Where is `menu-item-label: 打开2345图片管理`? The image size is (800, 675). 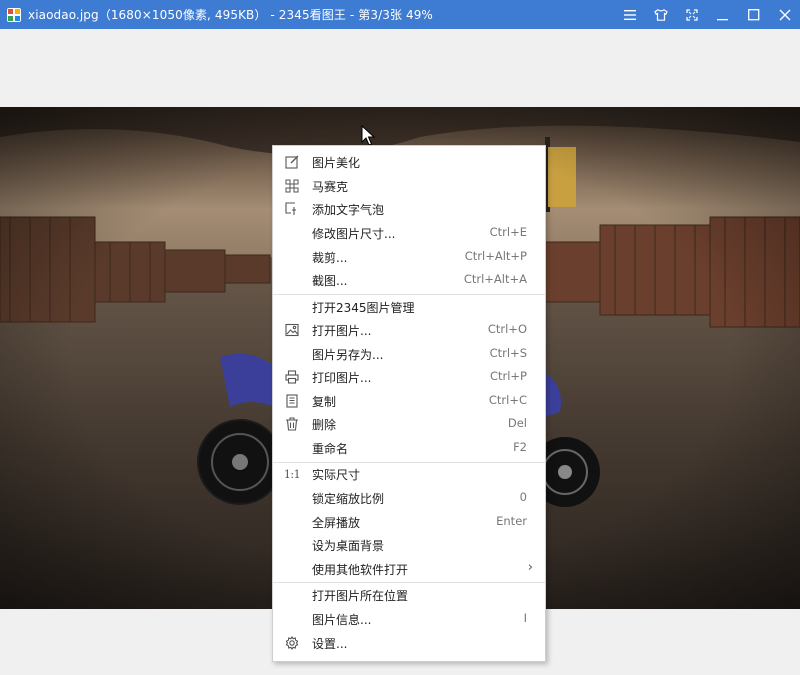
menu-item-label: 打开2345图片管理 is located at coordinates (363, 308).